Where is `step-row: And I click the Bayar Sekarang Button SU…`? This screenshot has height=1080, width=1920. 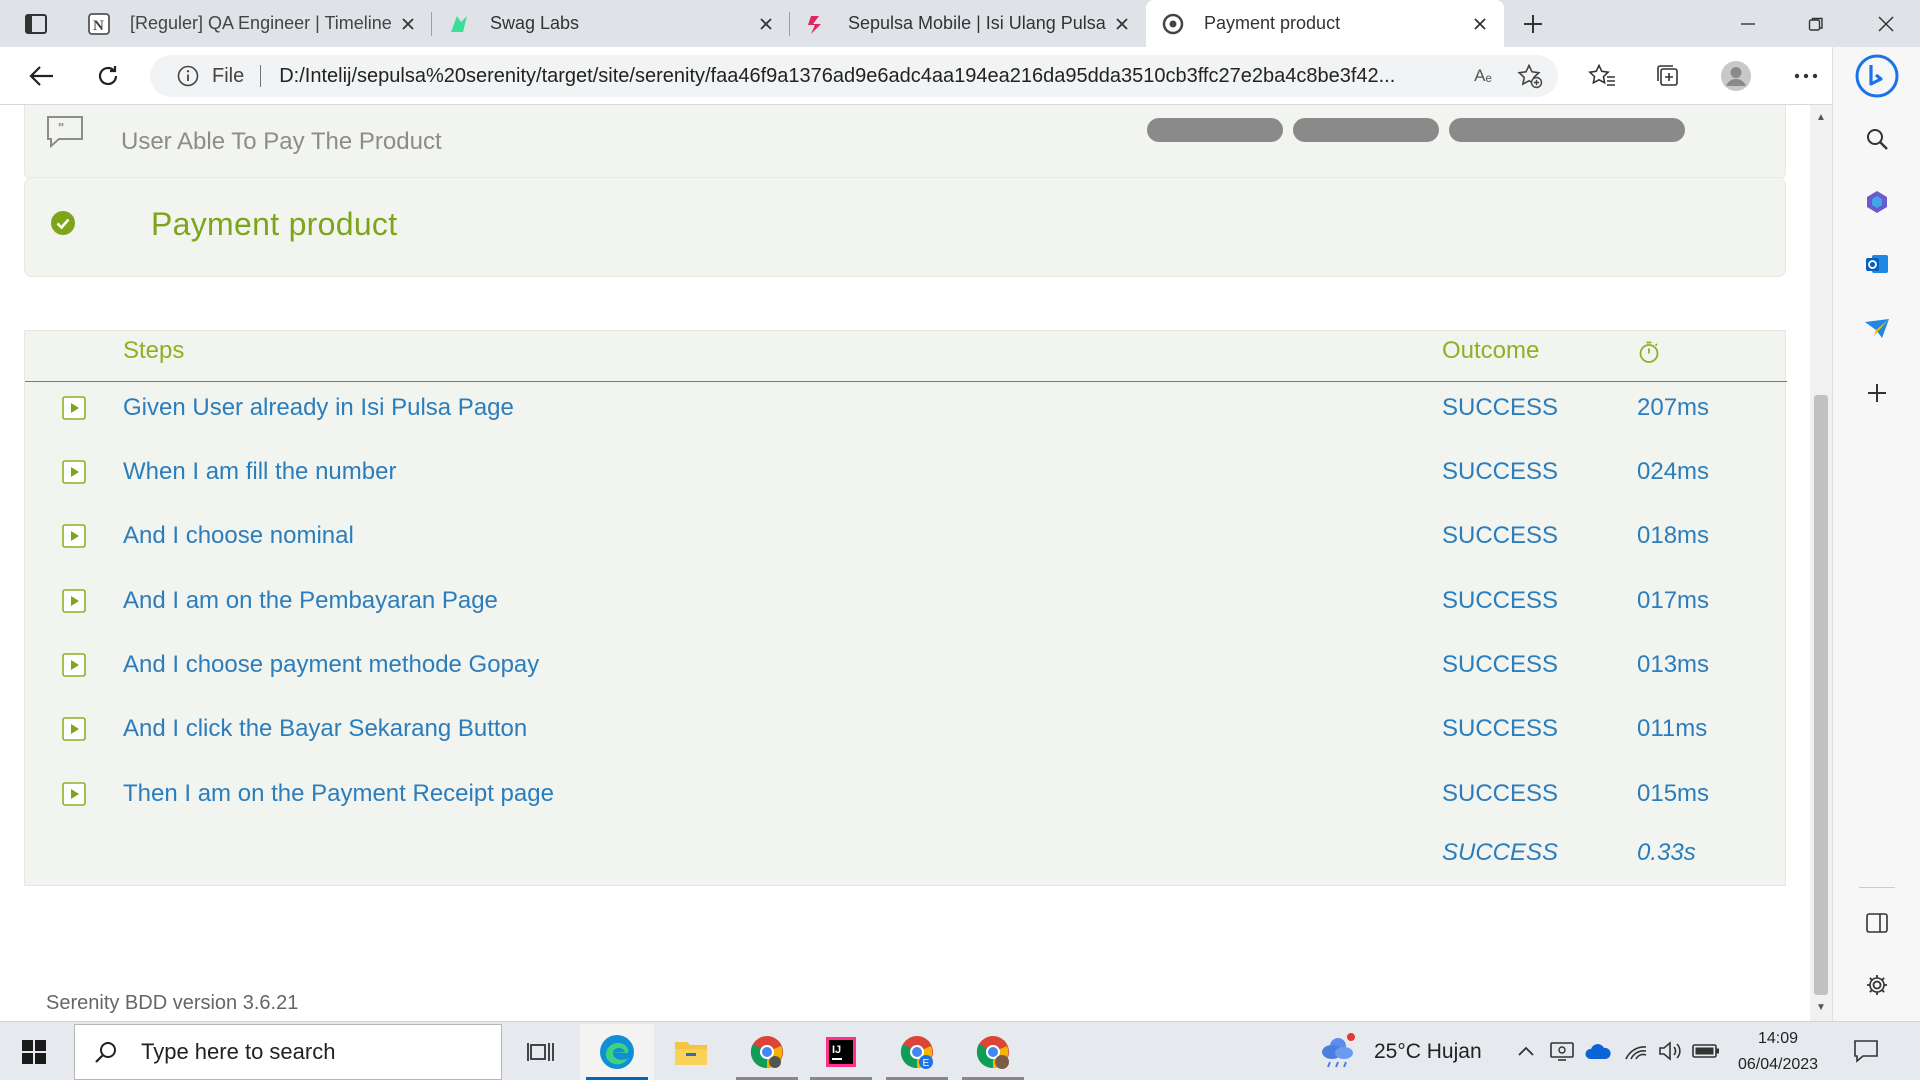
step-row: And I click the Bayar Sekarang Button SU… is located at coordinates (906, 735).